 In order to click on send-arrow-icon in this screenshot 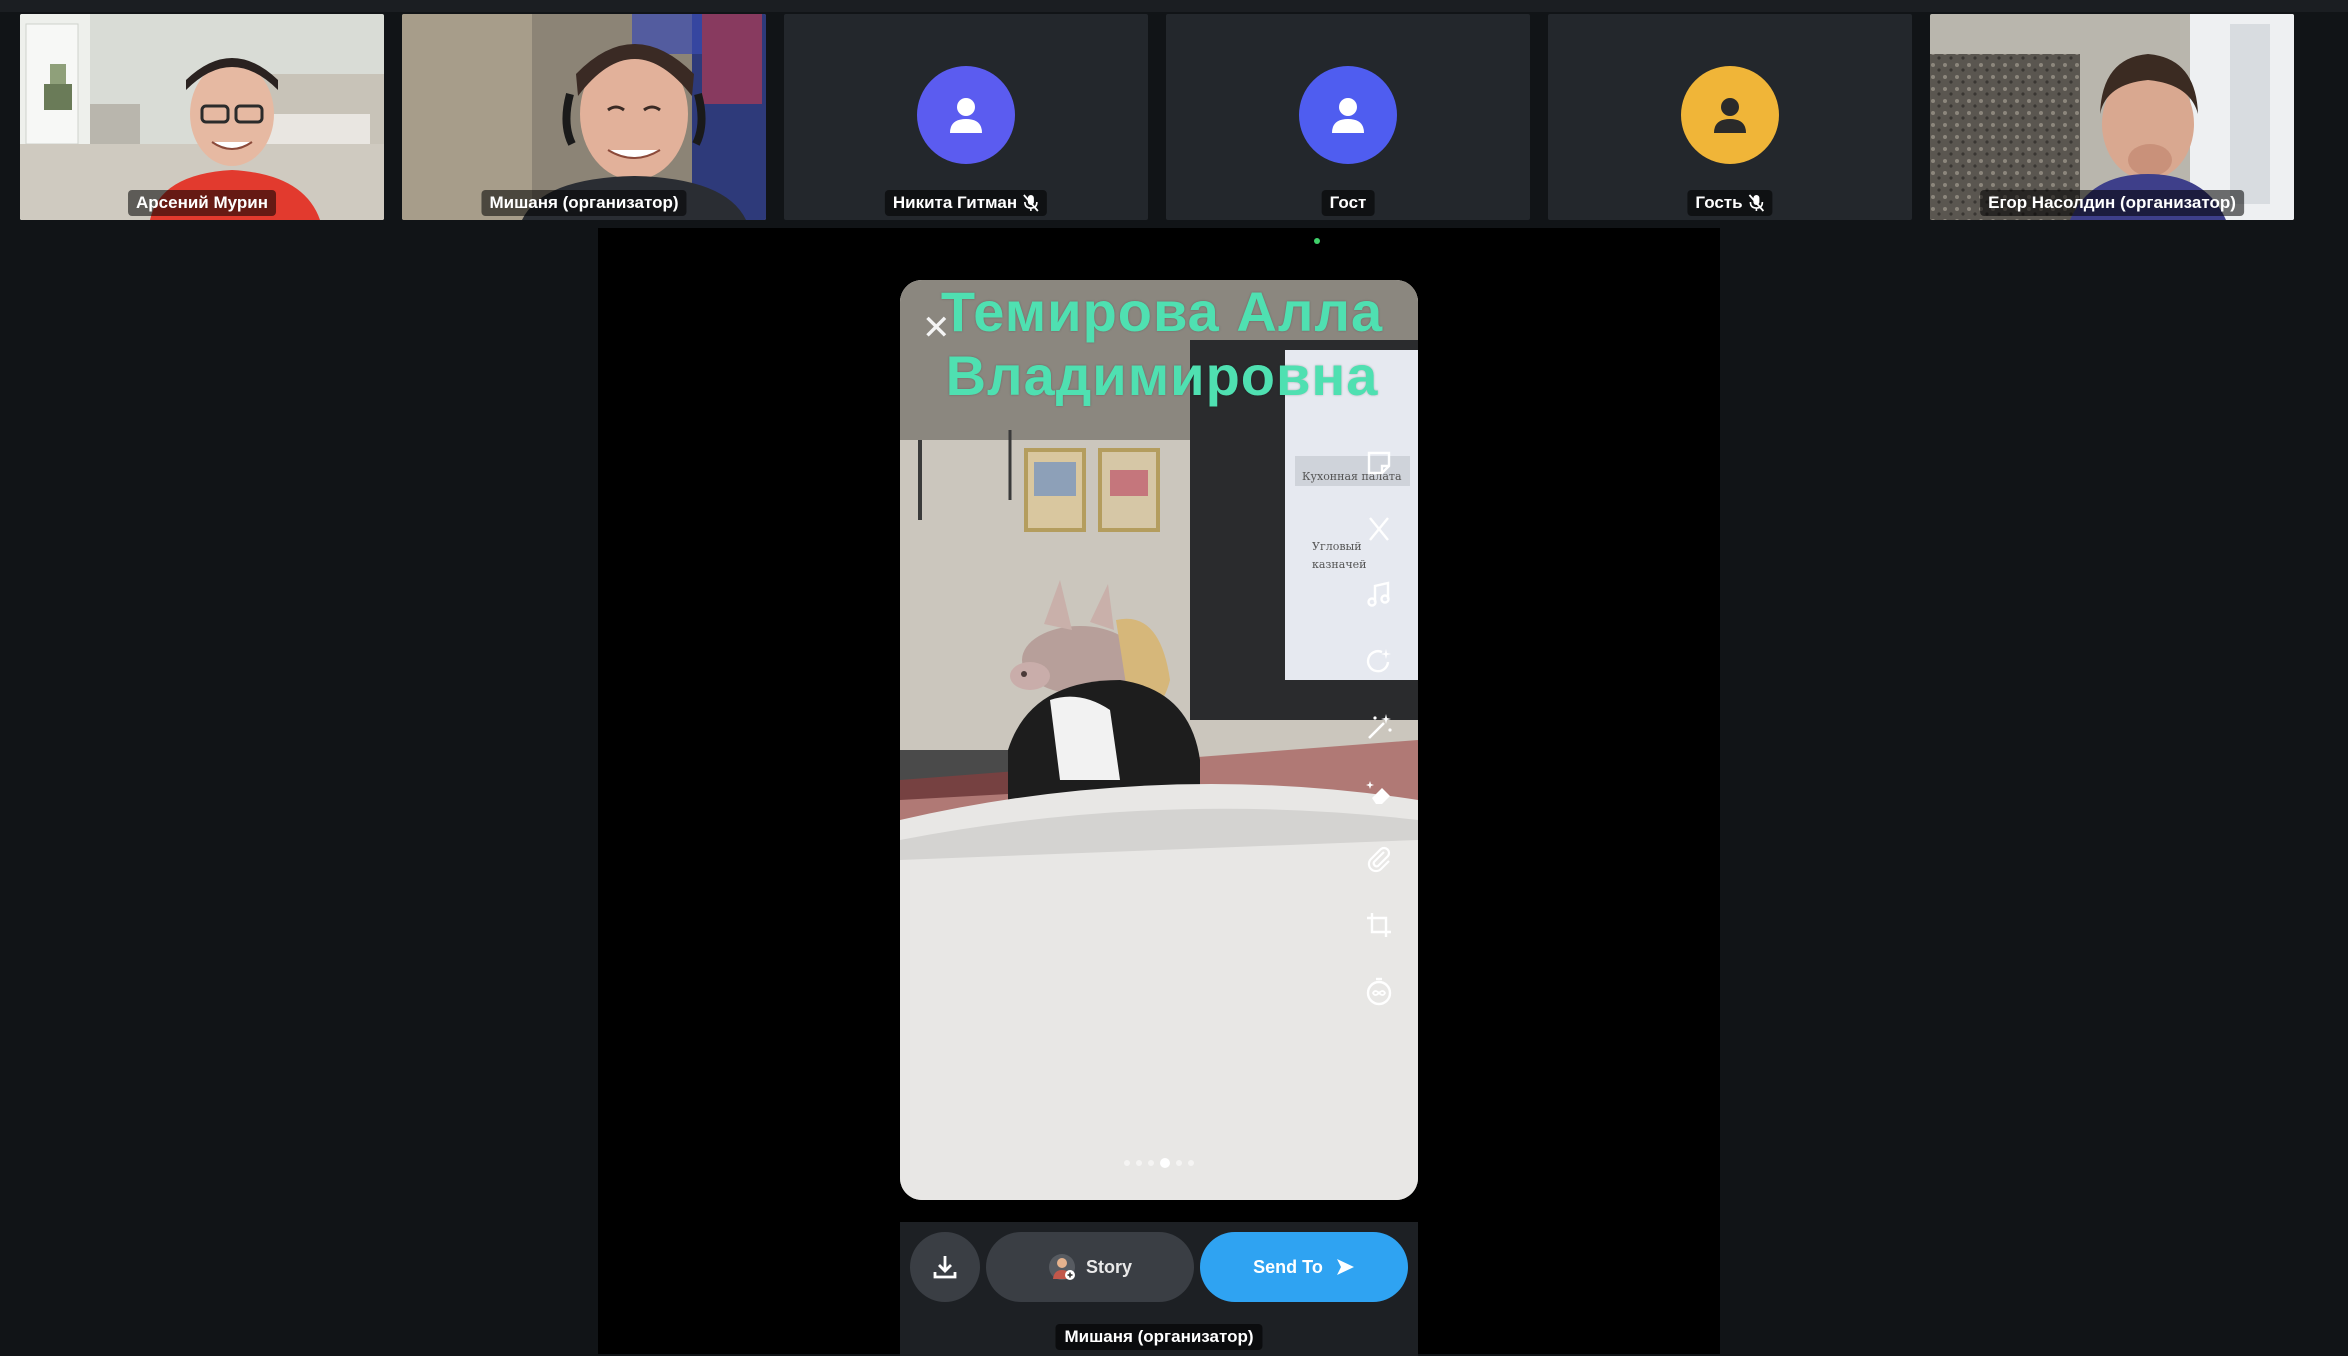, I will do `click(1345, 1267)`.